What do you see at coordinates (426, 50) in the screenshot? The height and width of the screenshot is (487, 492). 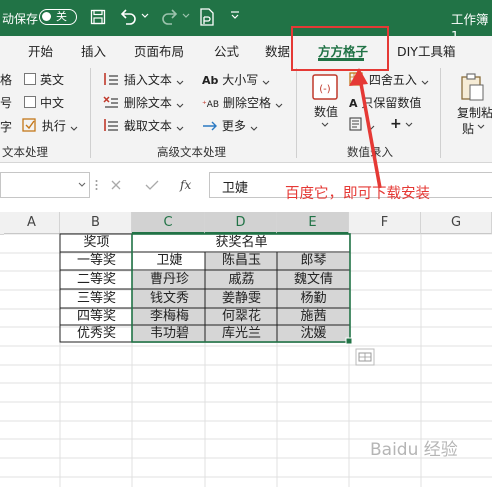 I see `tab-diy-toolbox: DIY工具箱` at bounding box center [426, 50].